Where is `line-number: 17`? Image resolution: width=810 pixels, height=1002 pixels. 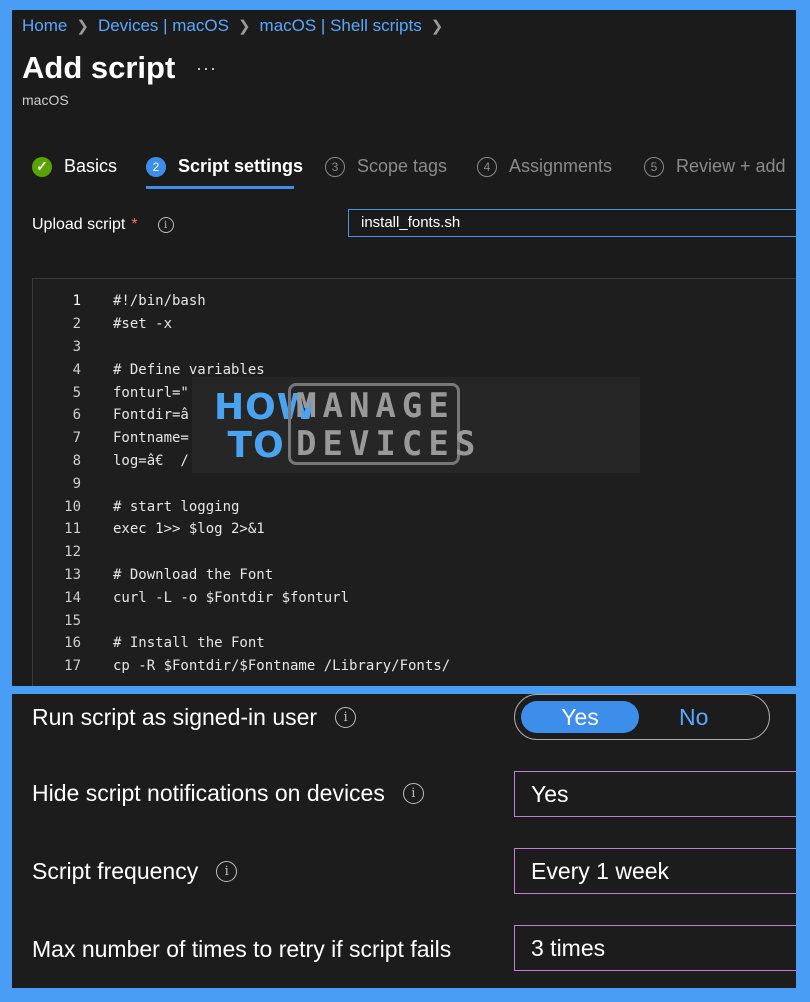 line-number: 17 is located at coordinates (72, 666).